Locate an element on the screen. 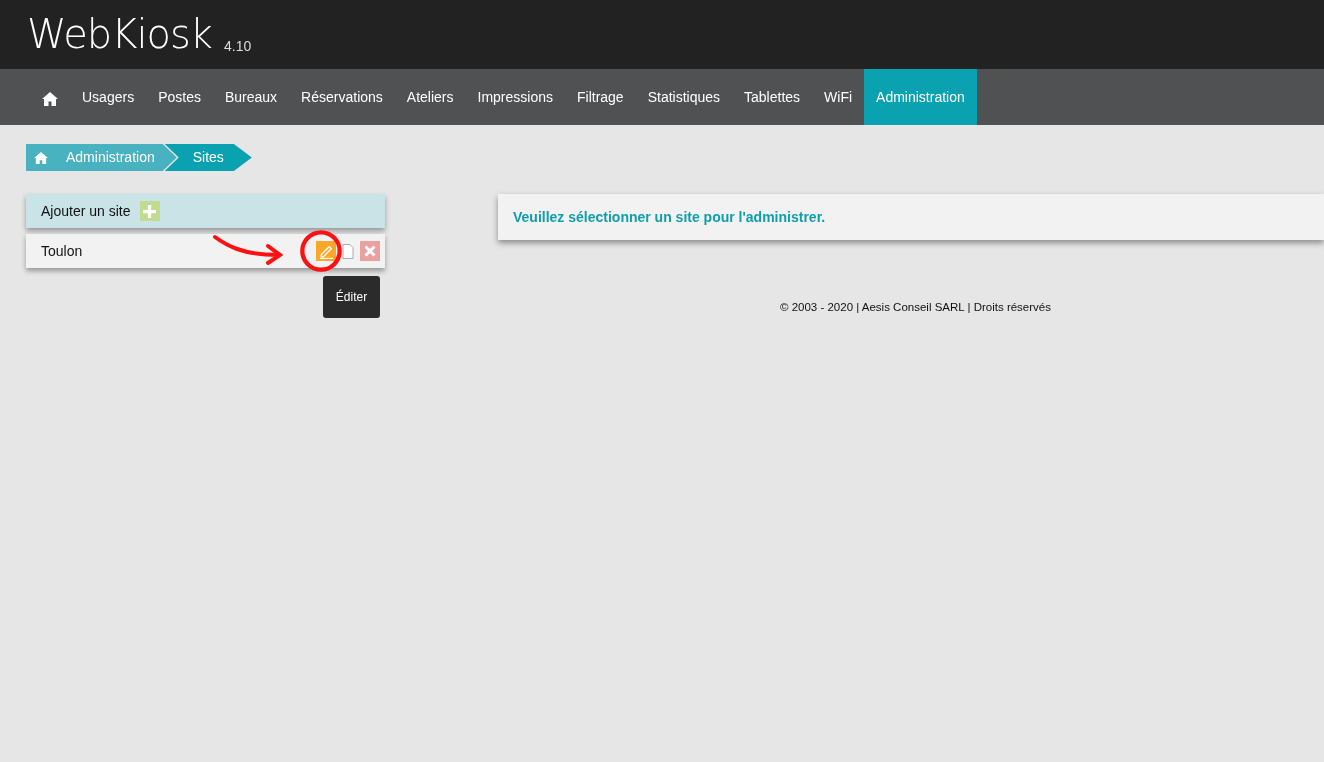  nav-tab: Impressions is located at coordinates (515, 97).